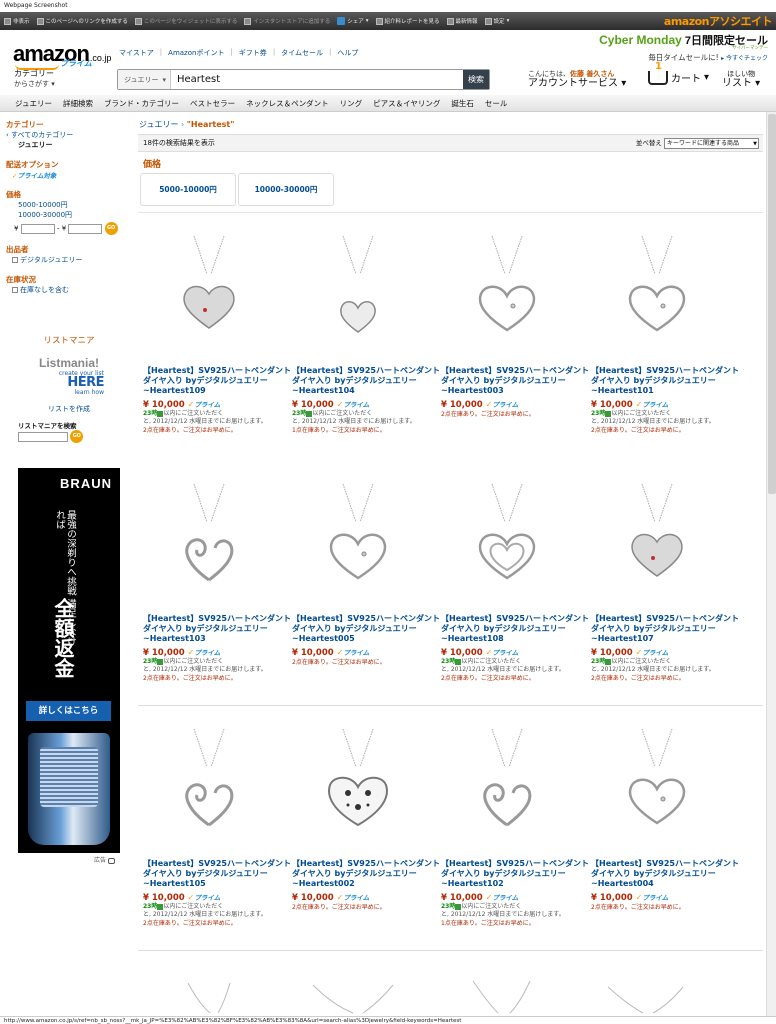 The height and width of the screenshot is (1024, 776). Describe the element at coordinates (158, 124) in the screenshot. I see `breadcrumb-category: ジュエリー` at that location.